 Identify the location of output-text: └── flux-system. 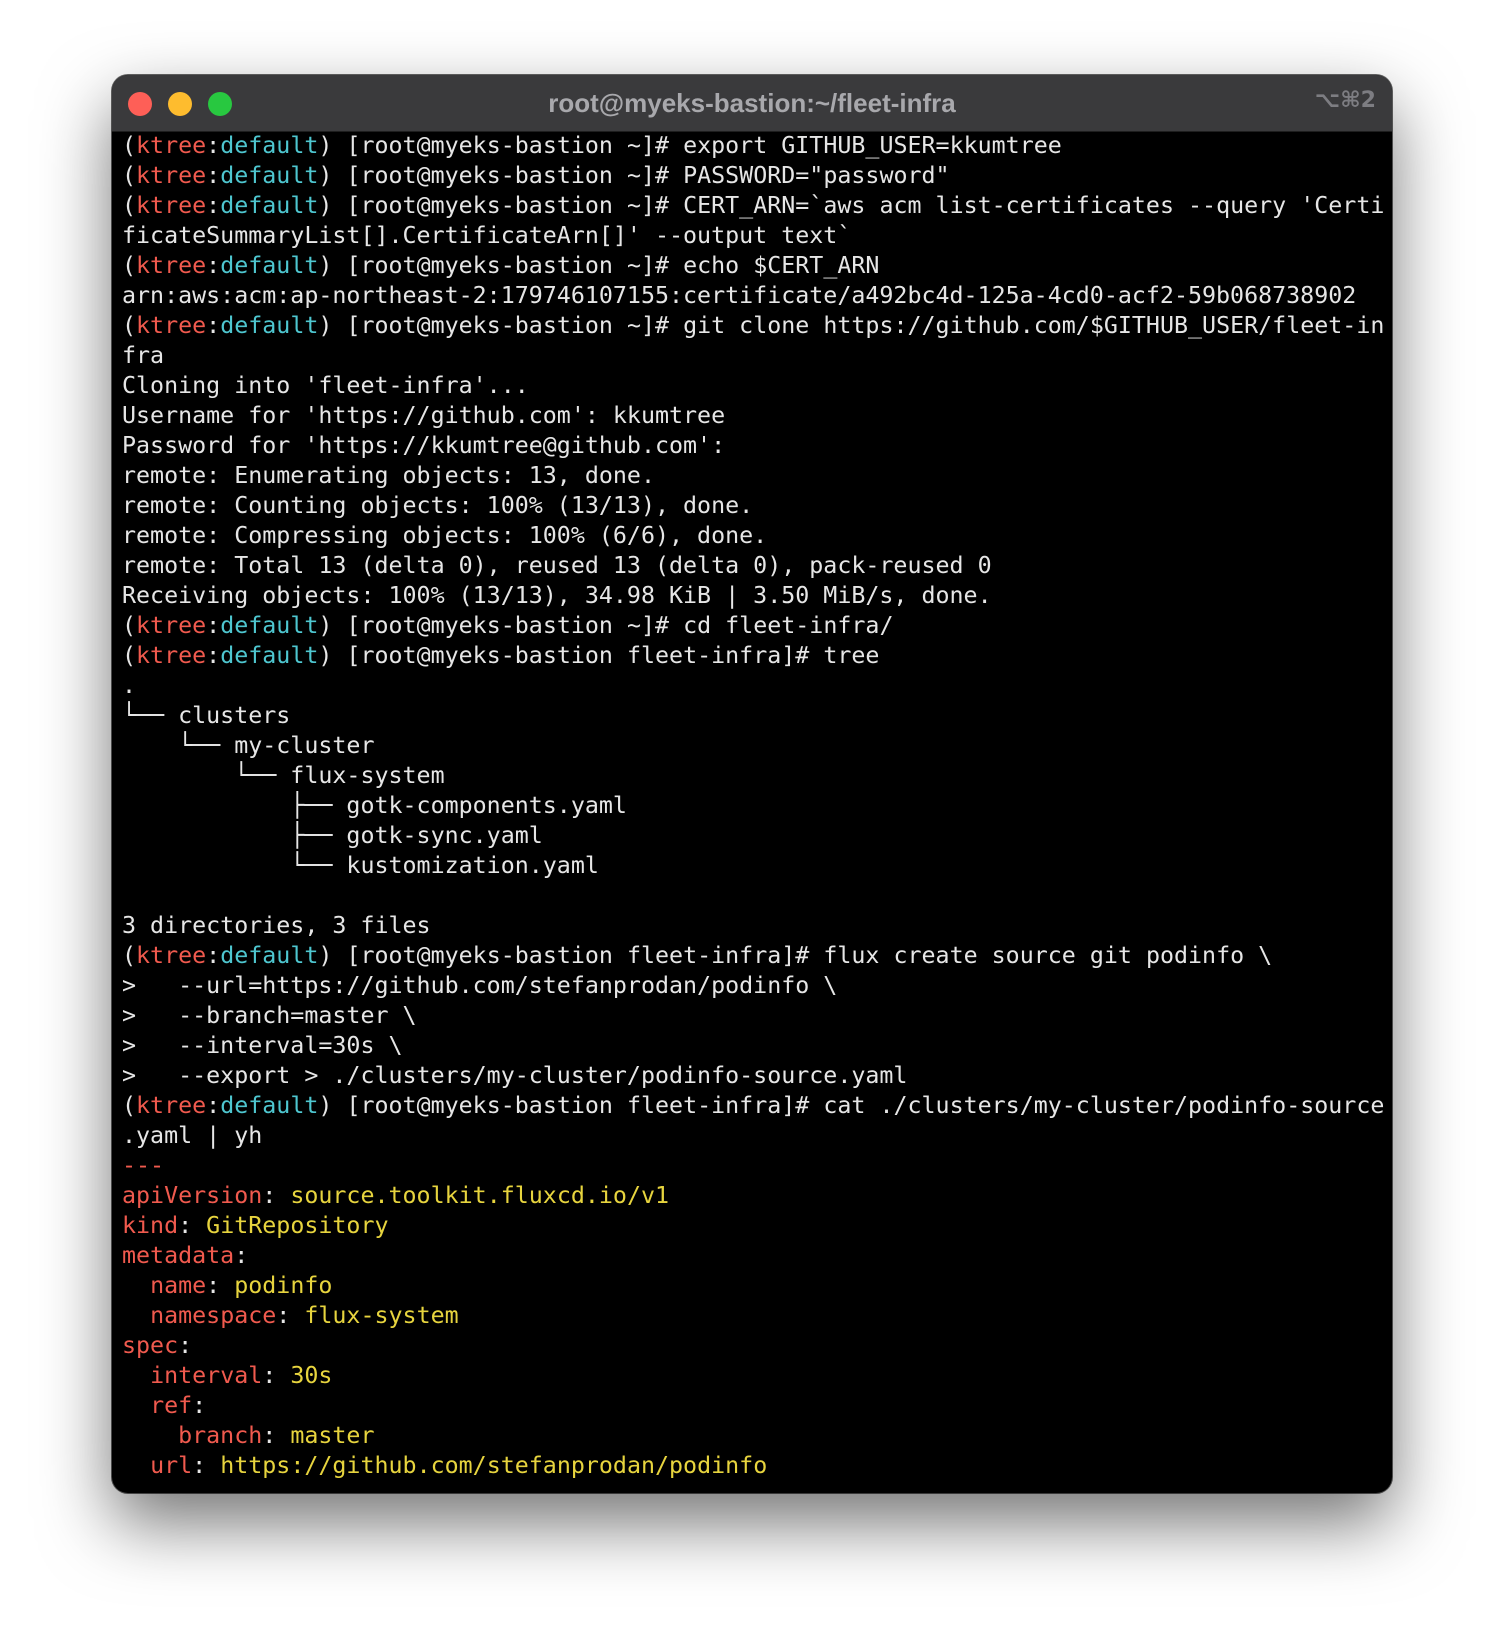
(283, 775).